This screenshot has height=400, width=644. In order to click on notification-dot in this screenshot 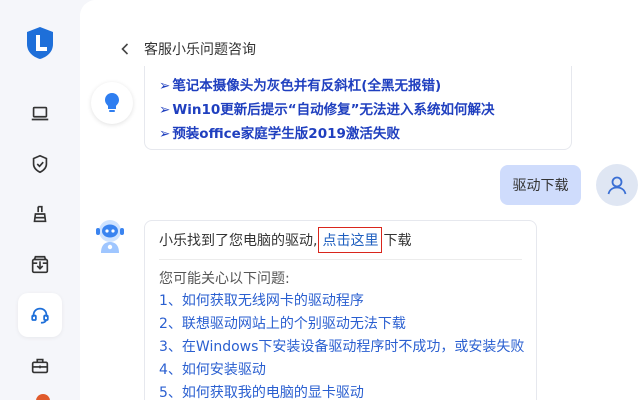, I will do `click(43, 397)`.